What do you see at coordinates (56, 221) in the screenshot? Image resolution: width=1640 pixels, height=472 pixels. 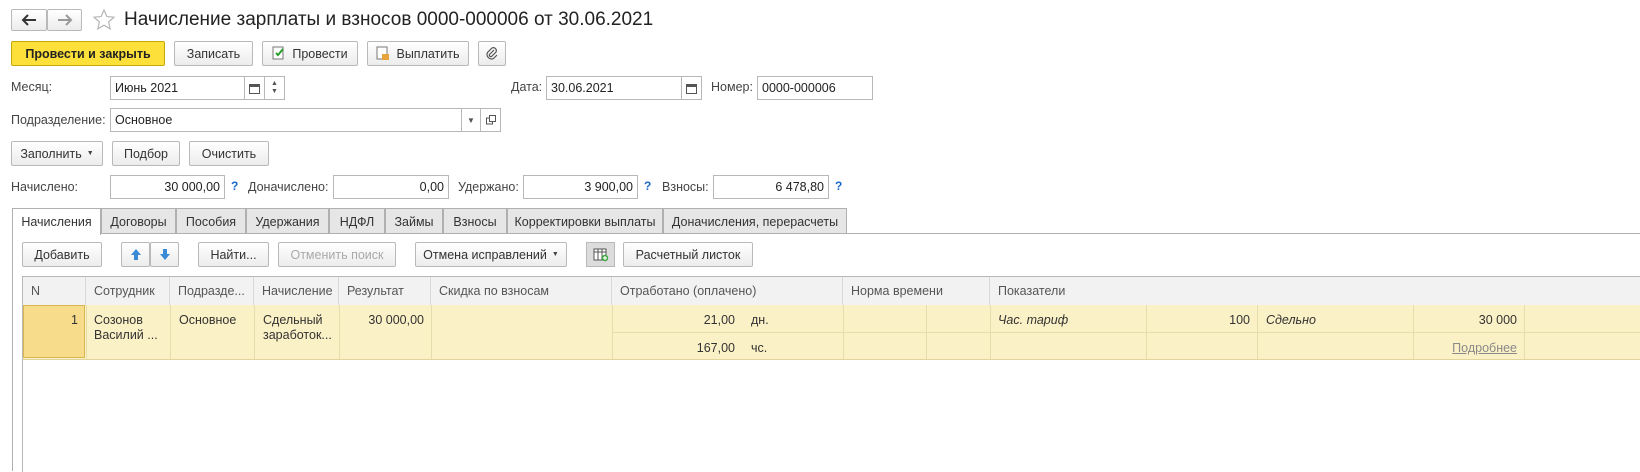 I see `tab-accruals: Начисления` at bounding box center [56, 221].